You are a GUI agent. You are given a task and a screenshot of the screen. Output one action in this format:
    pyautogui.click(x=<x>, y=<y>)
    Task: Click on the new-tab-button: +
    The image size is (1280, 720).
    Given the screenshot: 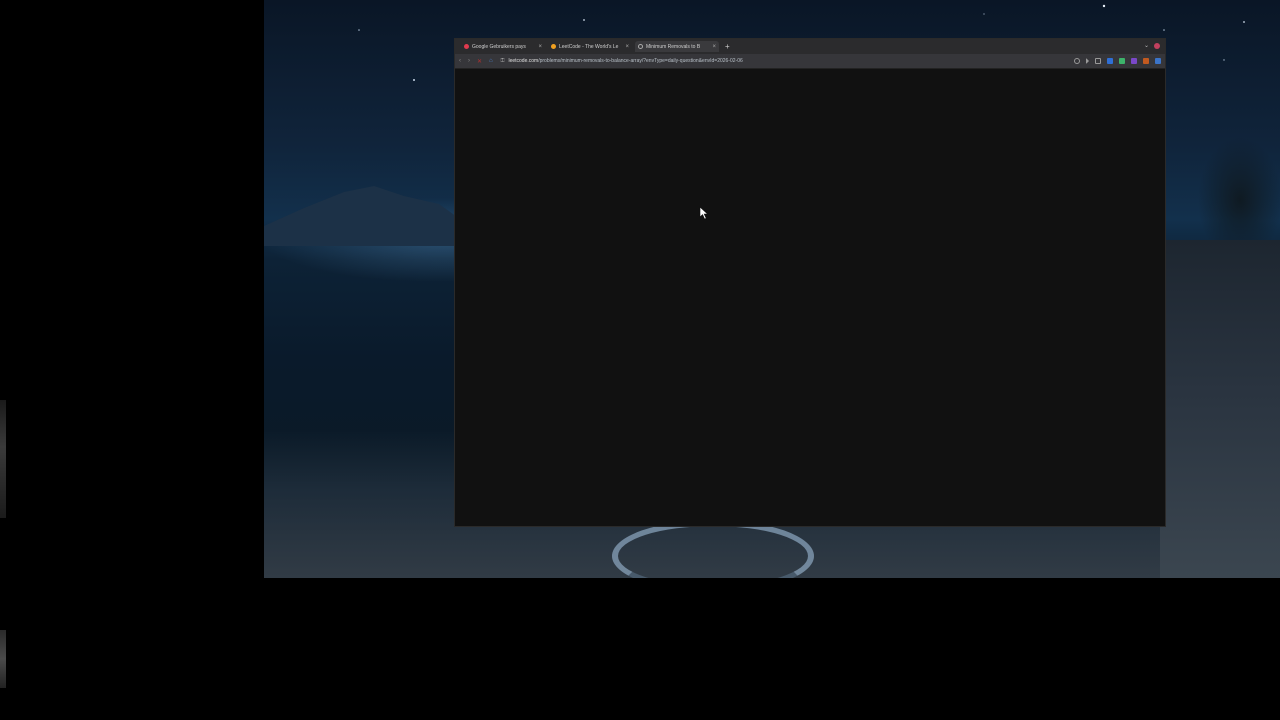 What is the action you would take?
    pyautogui.click(x=727, y=46)
    